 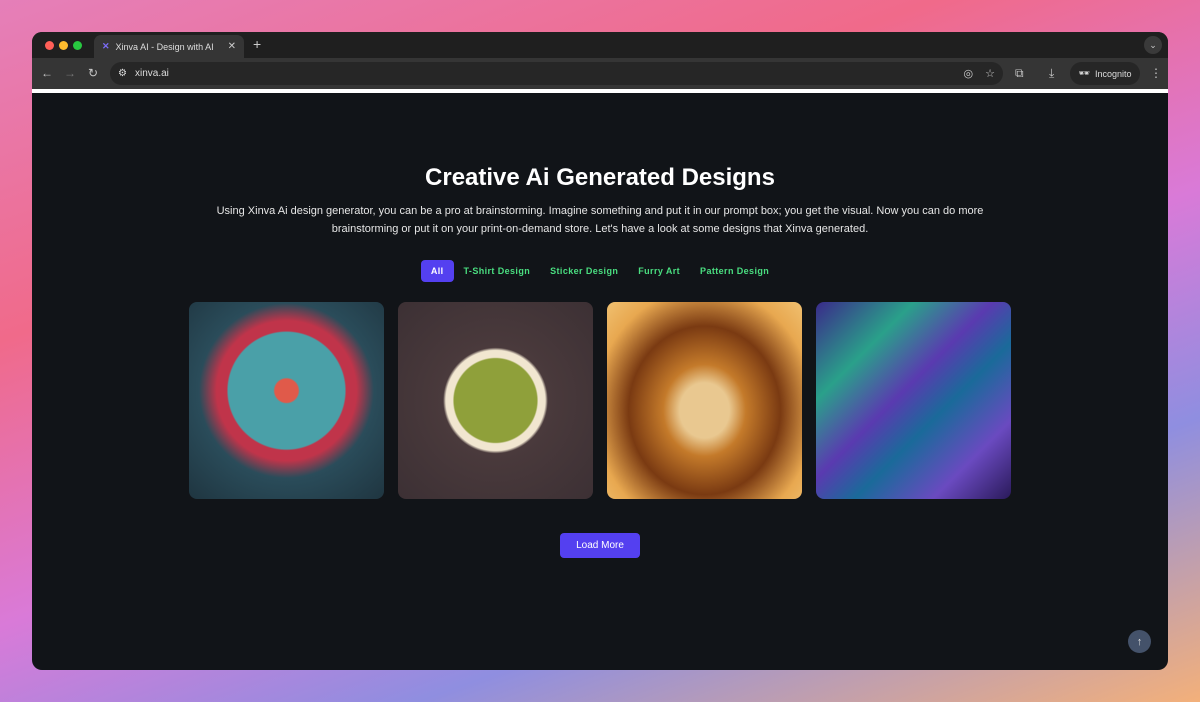 What do you see at coordinates (1156, 73) in the screenshot?
I see `more-menu-icon: ⋮` at bounding box center [1156, 73].